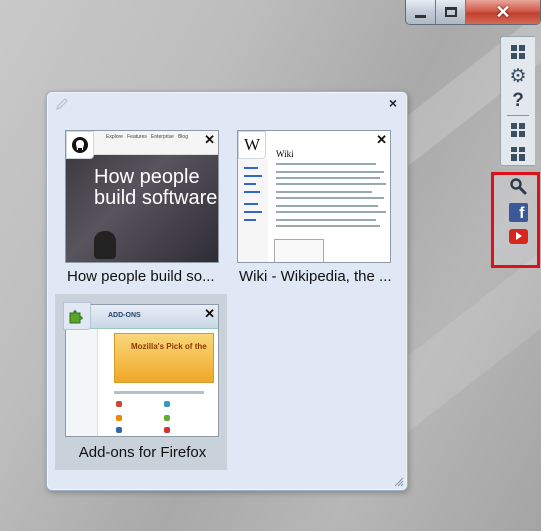 Image resolution: width=541 pixels, height=531 pixels. What do you see at coordinates (421, 12) in the screenshot?
I see `minimize-button` at bounding box center [421, 12].